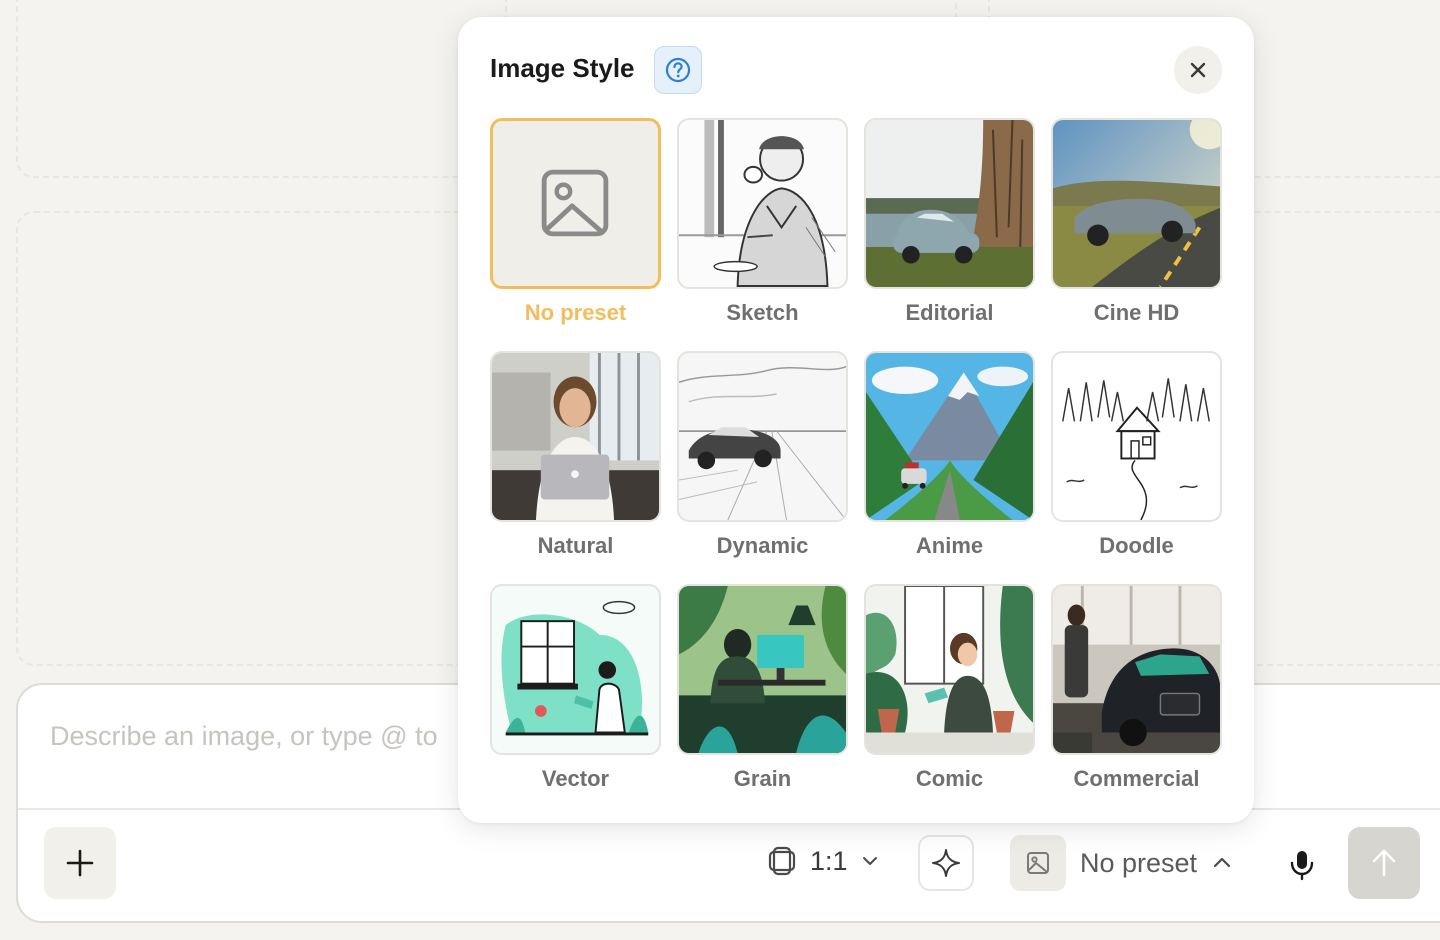  I want to click on preset-comic: Comic, so click(949, 688).